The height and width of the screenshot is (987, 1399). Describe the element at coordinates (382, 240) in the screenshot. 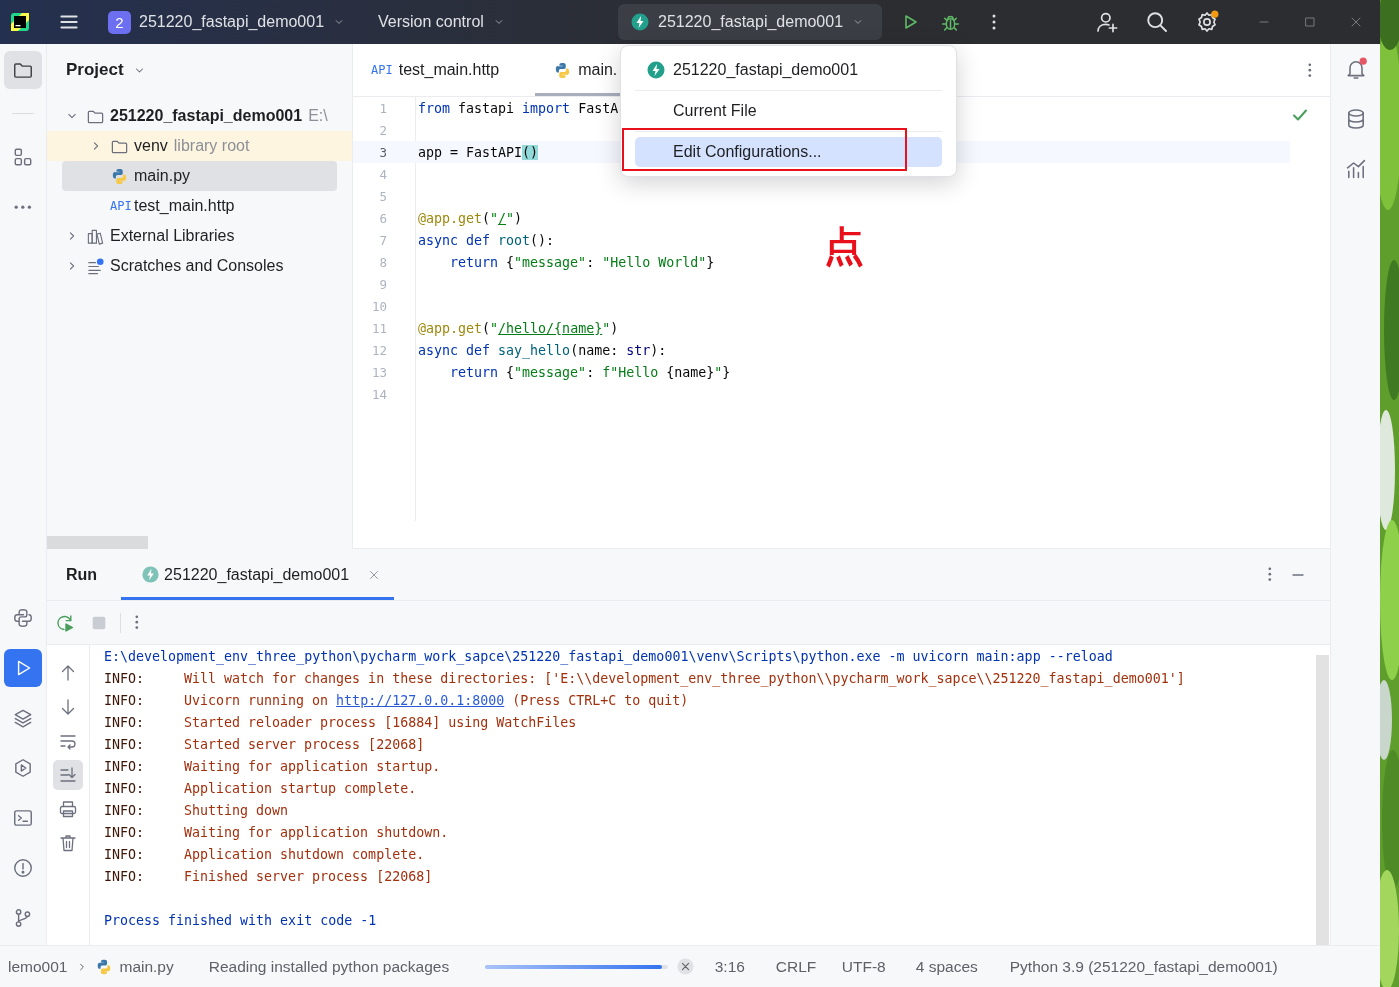

I see `line-number: 7` at that location.